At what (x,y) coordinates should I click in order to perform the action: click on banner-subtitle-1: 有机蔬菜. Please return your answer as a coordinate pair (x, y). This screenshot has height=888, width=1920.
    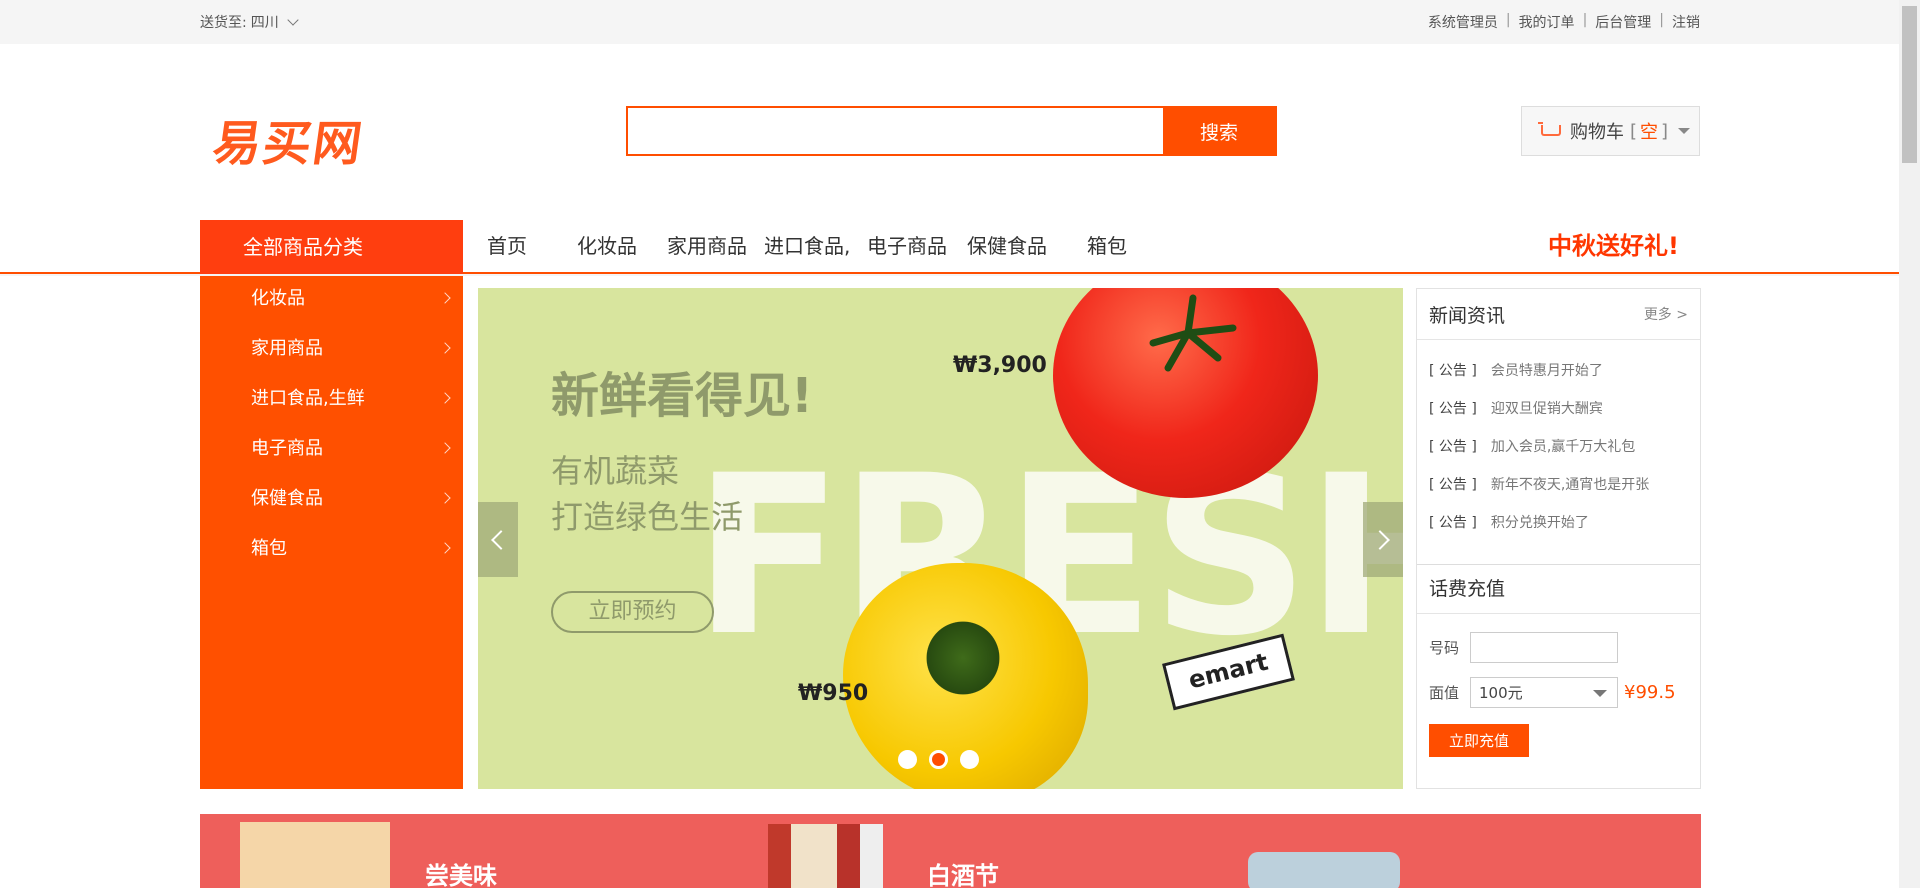
    Looking at the image, I should click on (615, 471).